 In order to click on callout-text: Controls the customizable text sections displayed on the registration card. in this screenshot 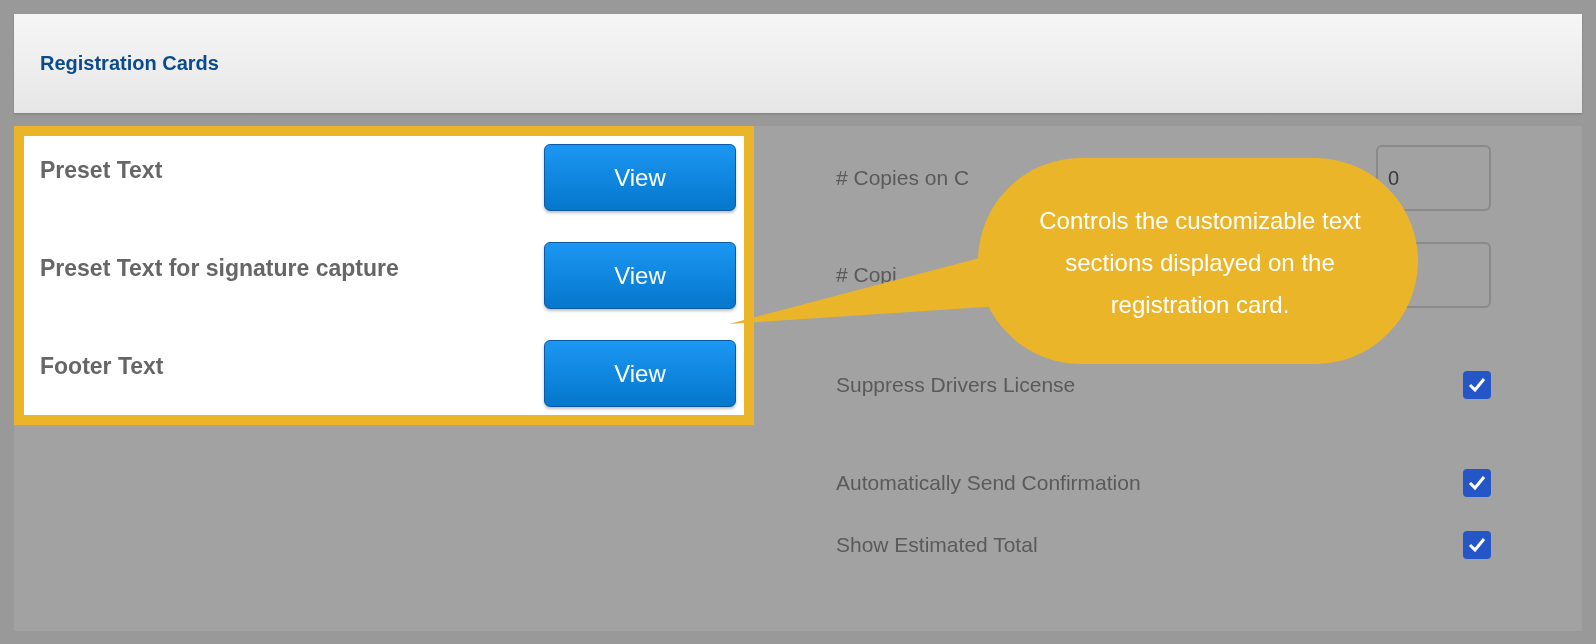, I will do `click(1200, 263)`.